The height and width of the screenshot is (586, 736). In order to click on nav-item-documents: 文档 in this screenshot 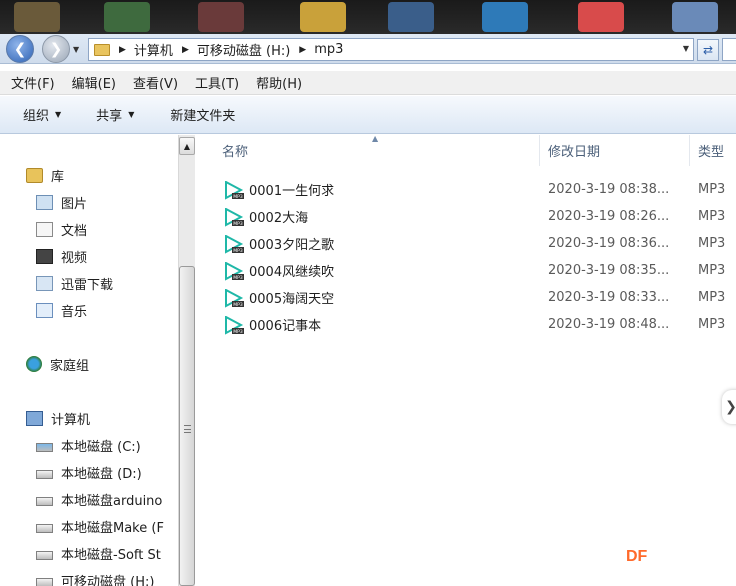, I will do `click(61, 229)`.